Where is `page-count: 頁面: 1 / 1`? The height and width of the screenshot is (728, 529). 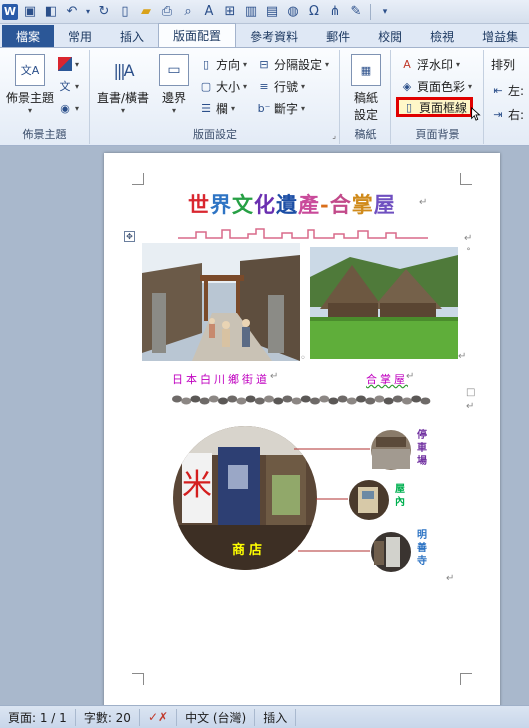
page-count: 頁面: 1 / 1 is located at coordinates (38, 717).